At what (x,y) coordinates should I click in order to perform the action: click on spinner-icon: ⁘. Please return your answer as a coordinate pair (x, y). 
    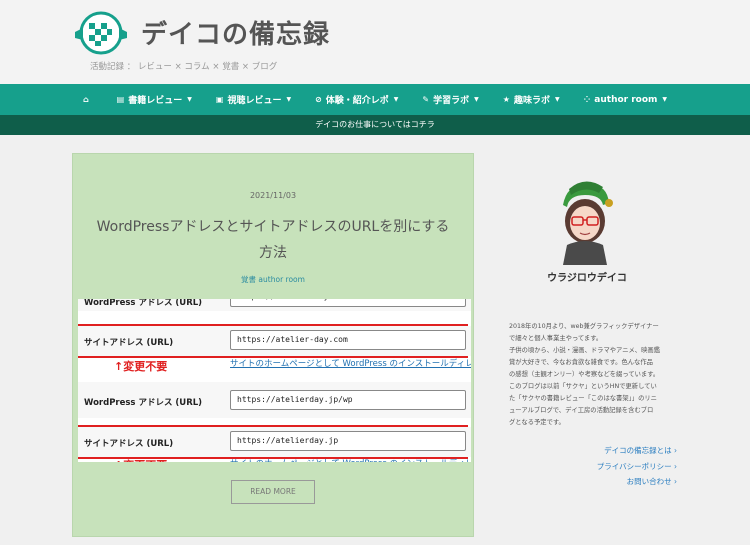
    Looking at the image, I should click on (587, 99).